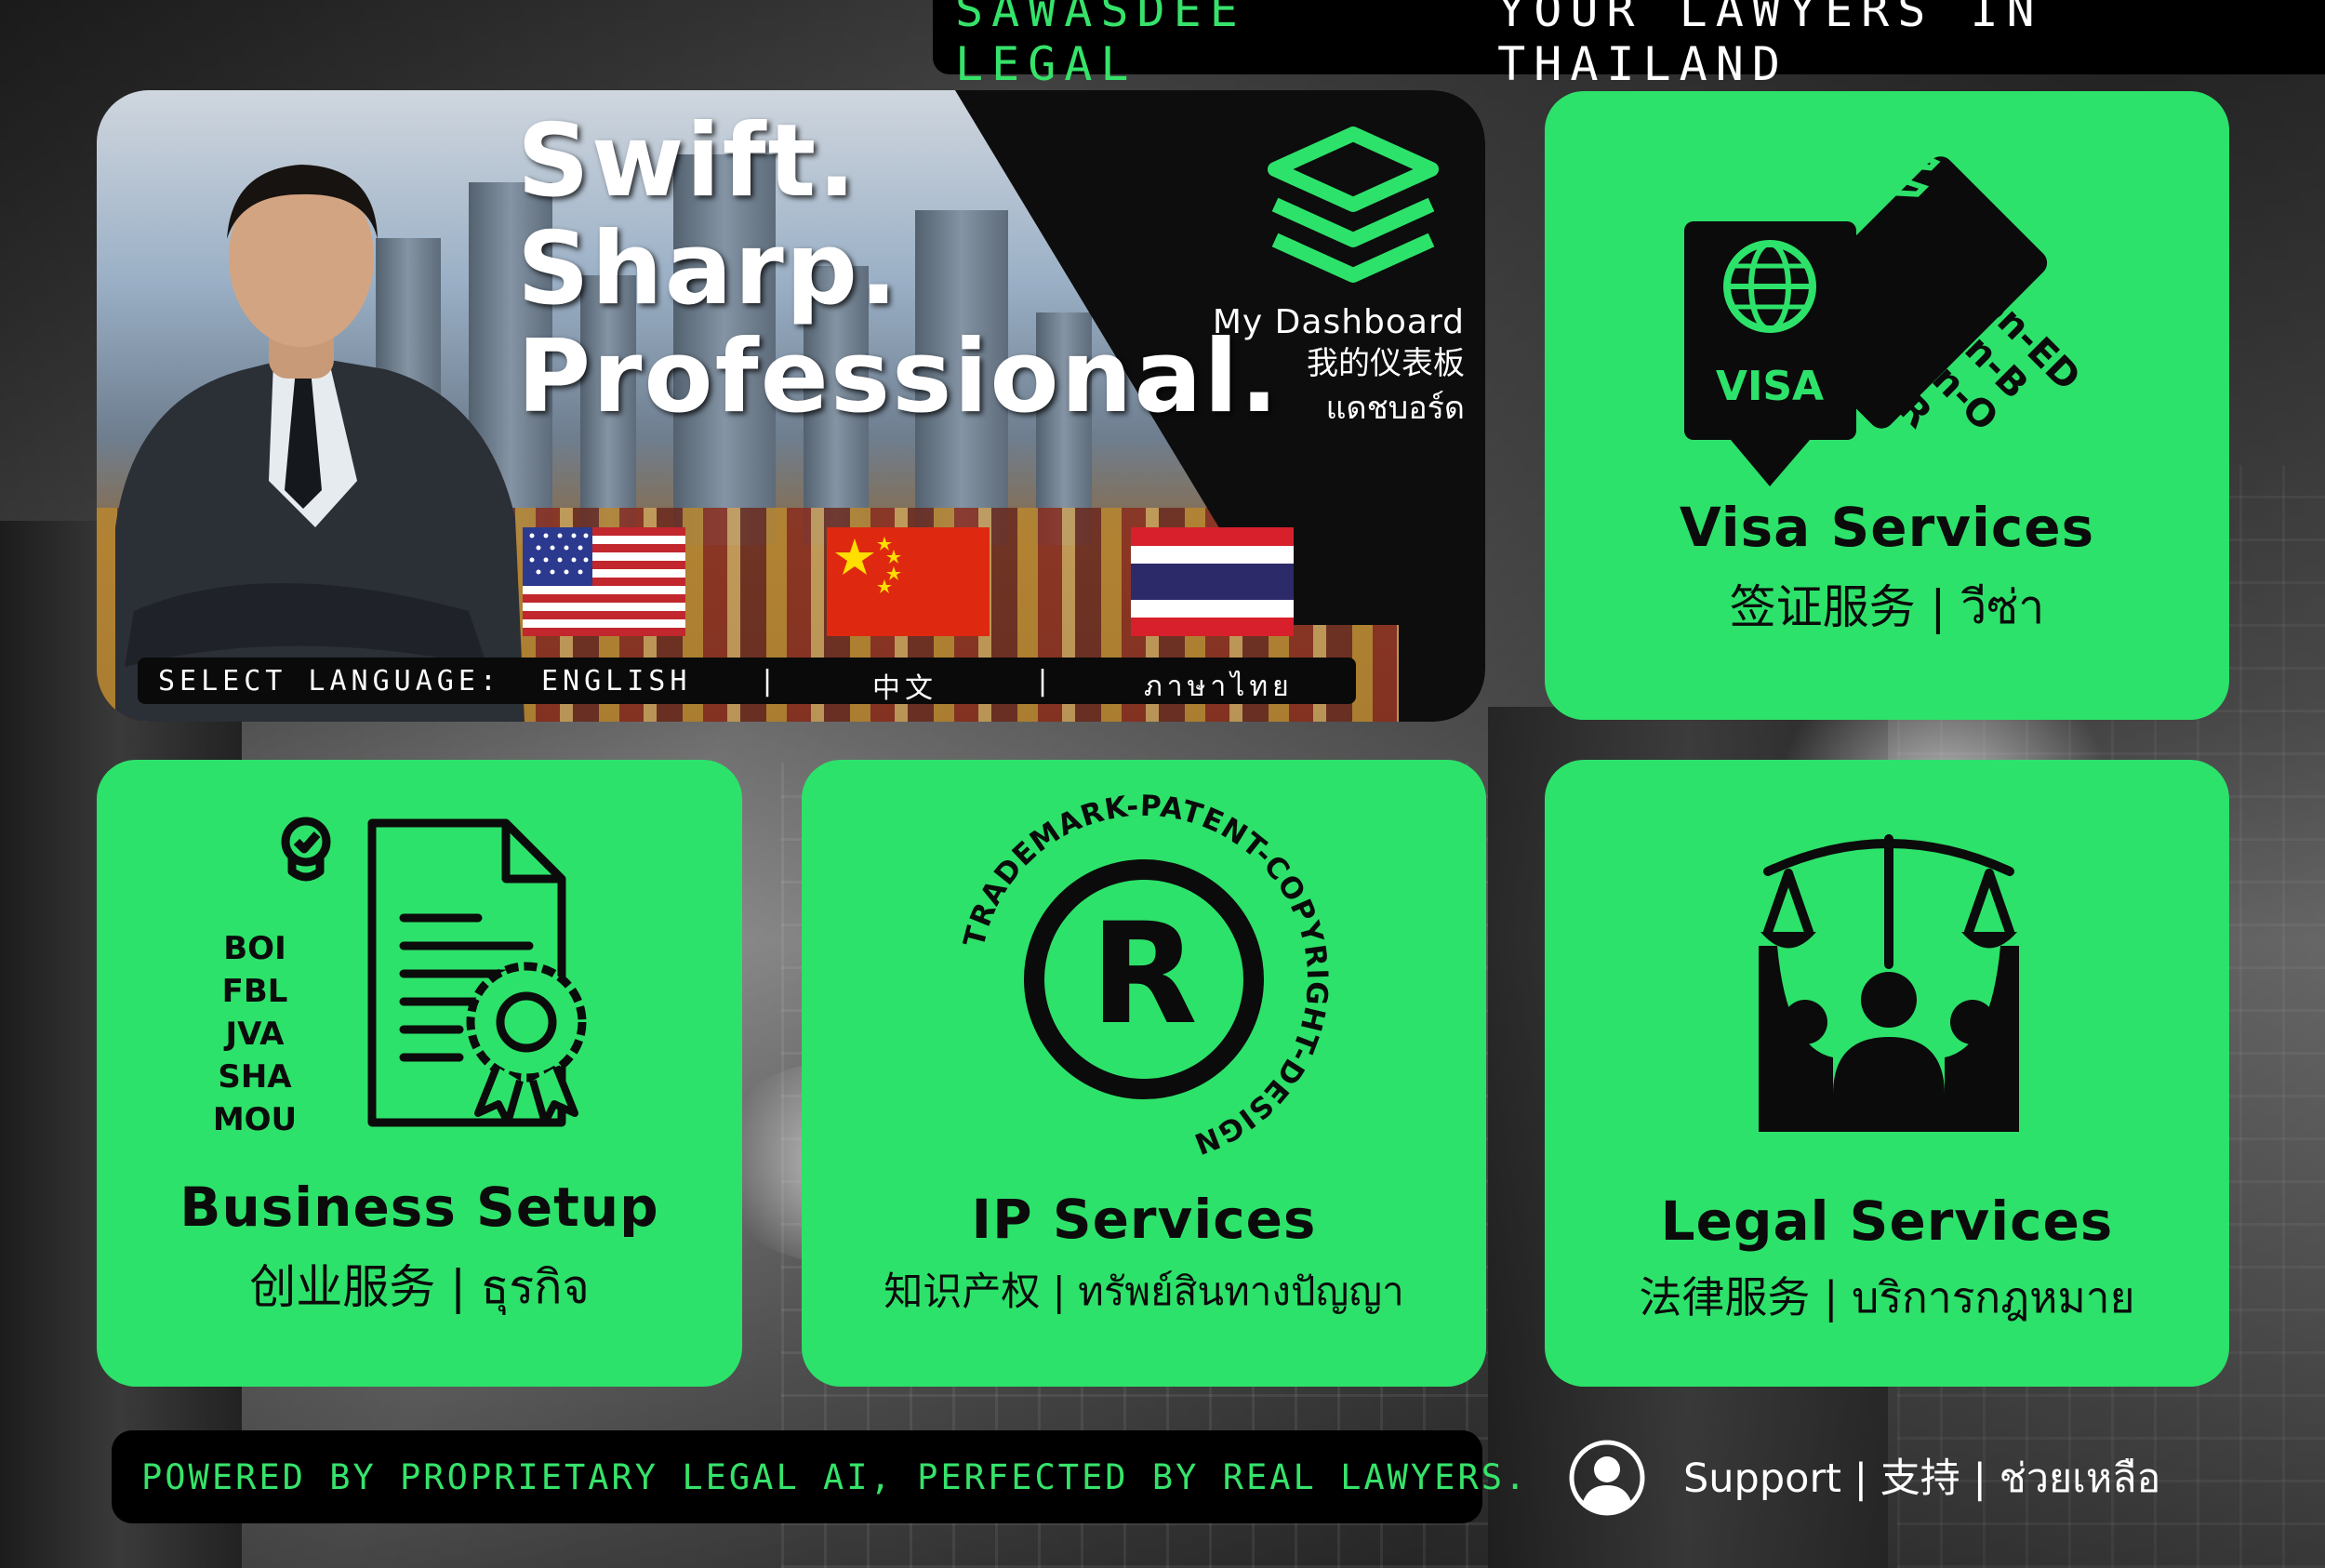 The image size is (2325, 1568). What do you see at coordinates (1770, 386) in the screenshot?
I see `visa-badge: VISA` at bounding box center [1770, 386].